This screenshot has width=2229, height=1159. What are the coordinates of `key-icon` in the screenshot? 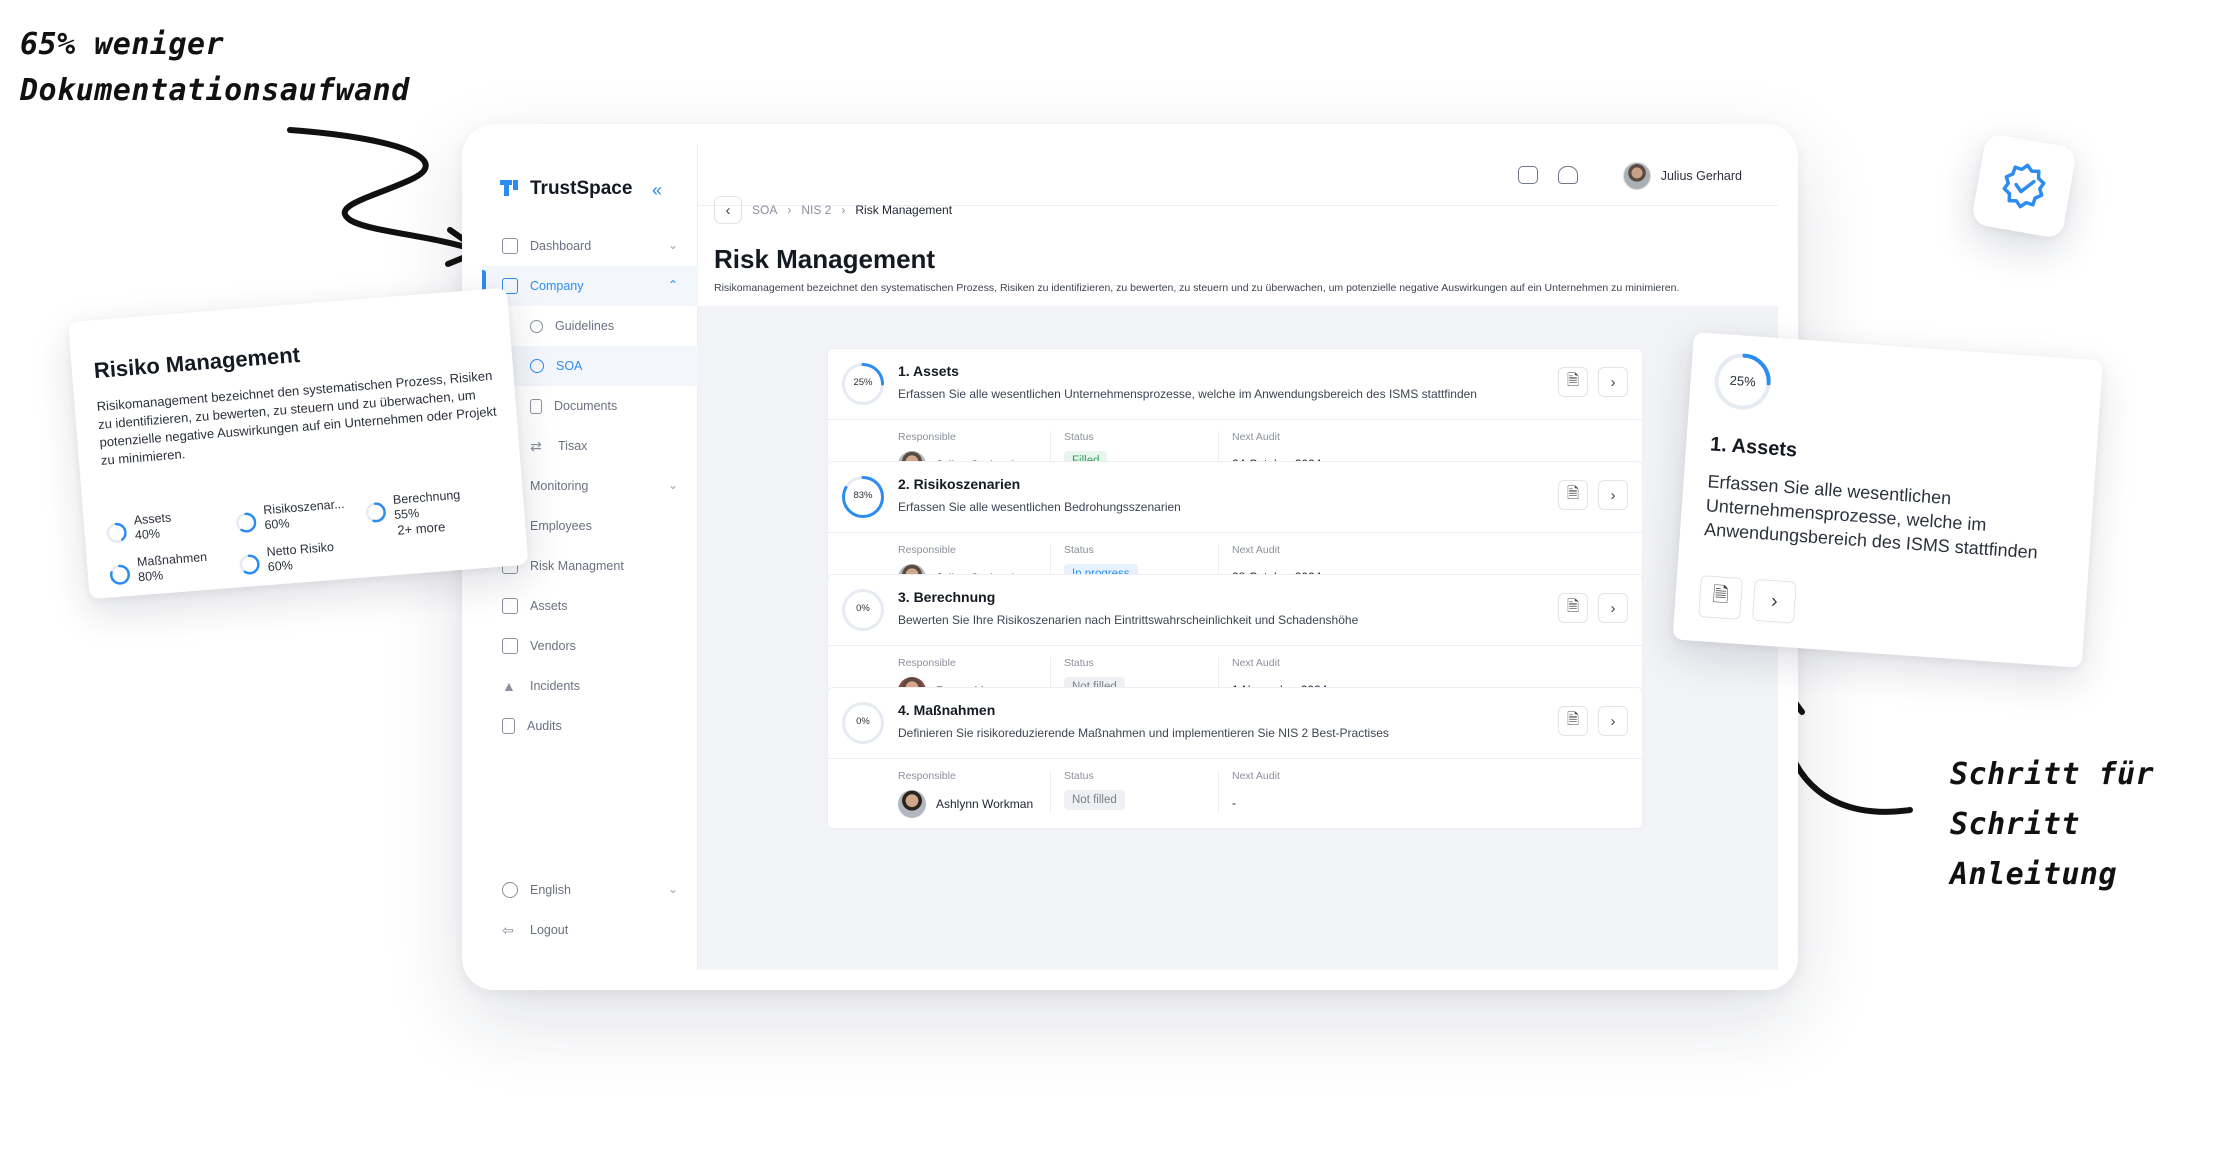 It's located at (536, 326).